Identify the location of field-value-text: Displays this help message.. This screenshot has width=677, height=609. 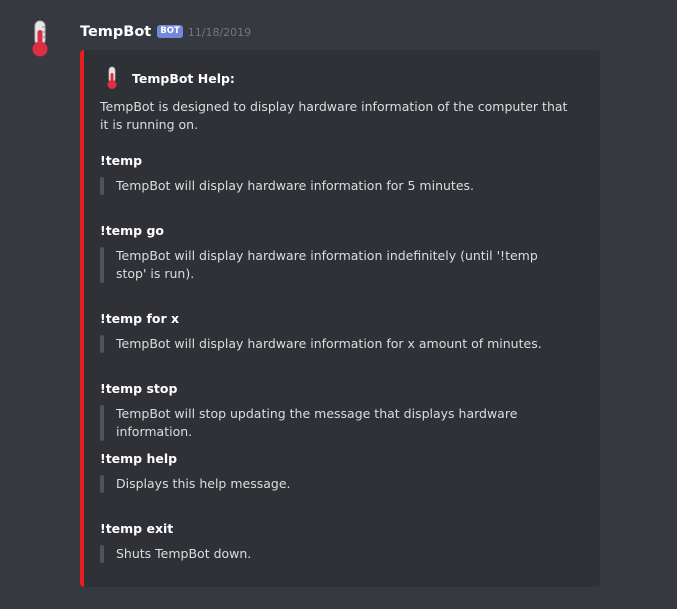
(203, 483).